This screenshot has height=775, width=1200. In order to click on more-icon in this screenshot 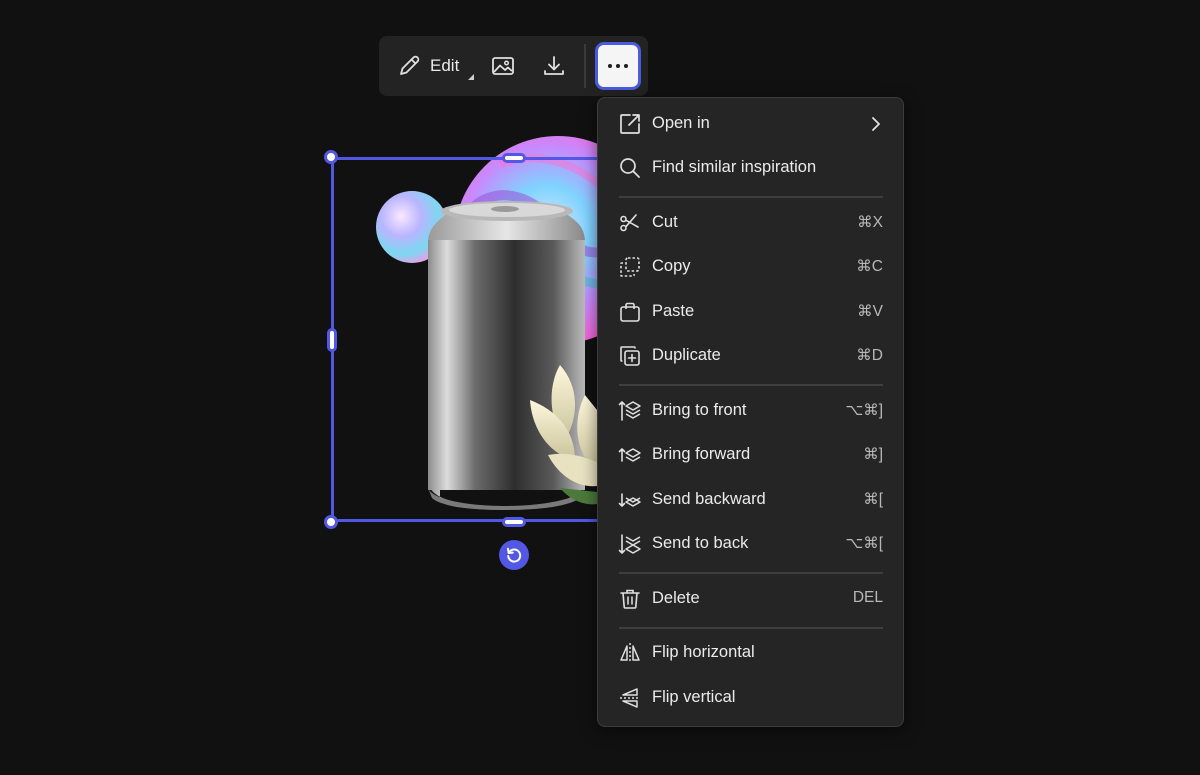, I will do `click(610, 66)`.